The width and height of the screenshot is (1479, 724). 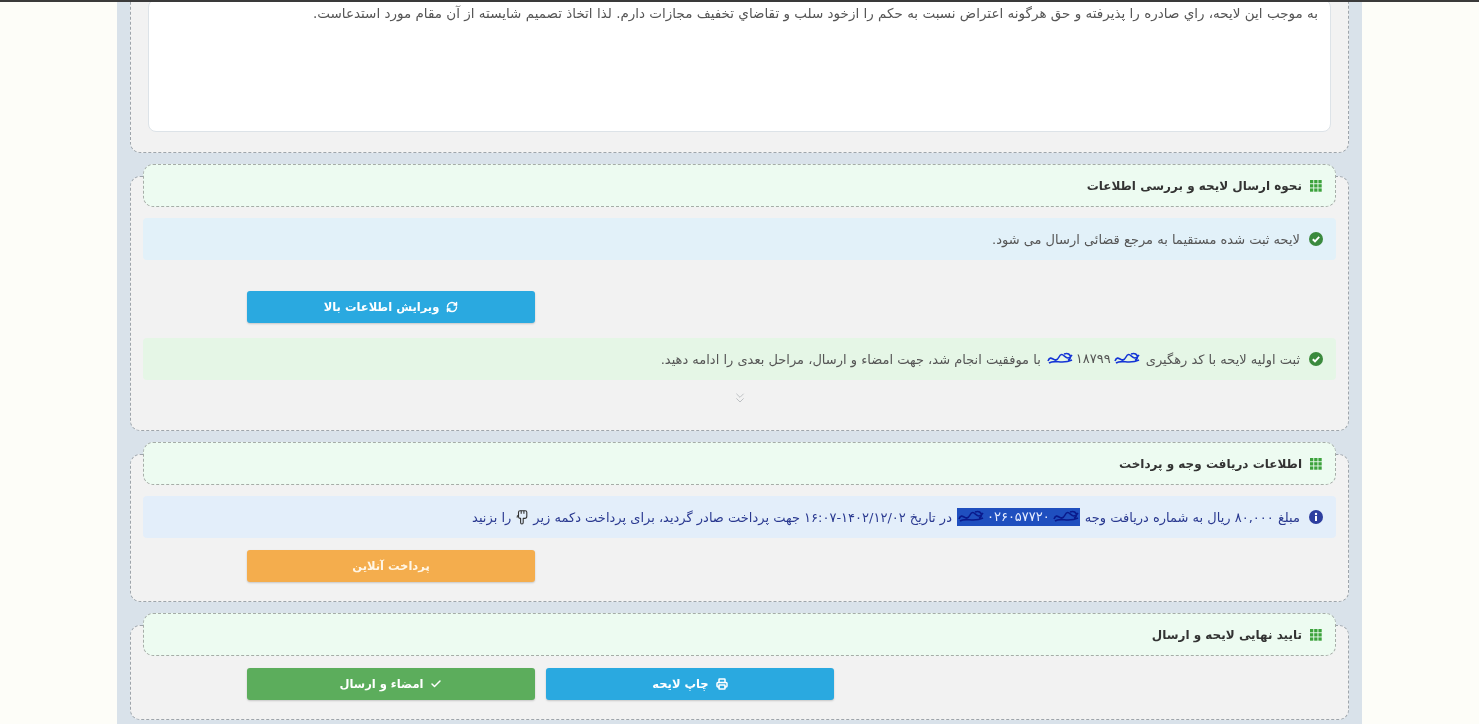 What do you see at coordinates (1192, 517) in the screenshot?
I see `message-text: مبلغ ۸۰,۰۰۰ ریال به شماره دریافت وجه` at bounding box center [1192, 517].